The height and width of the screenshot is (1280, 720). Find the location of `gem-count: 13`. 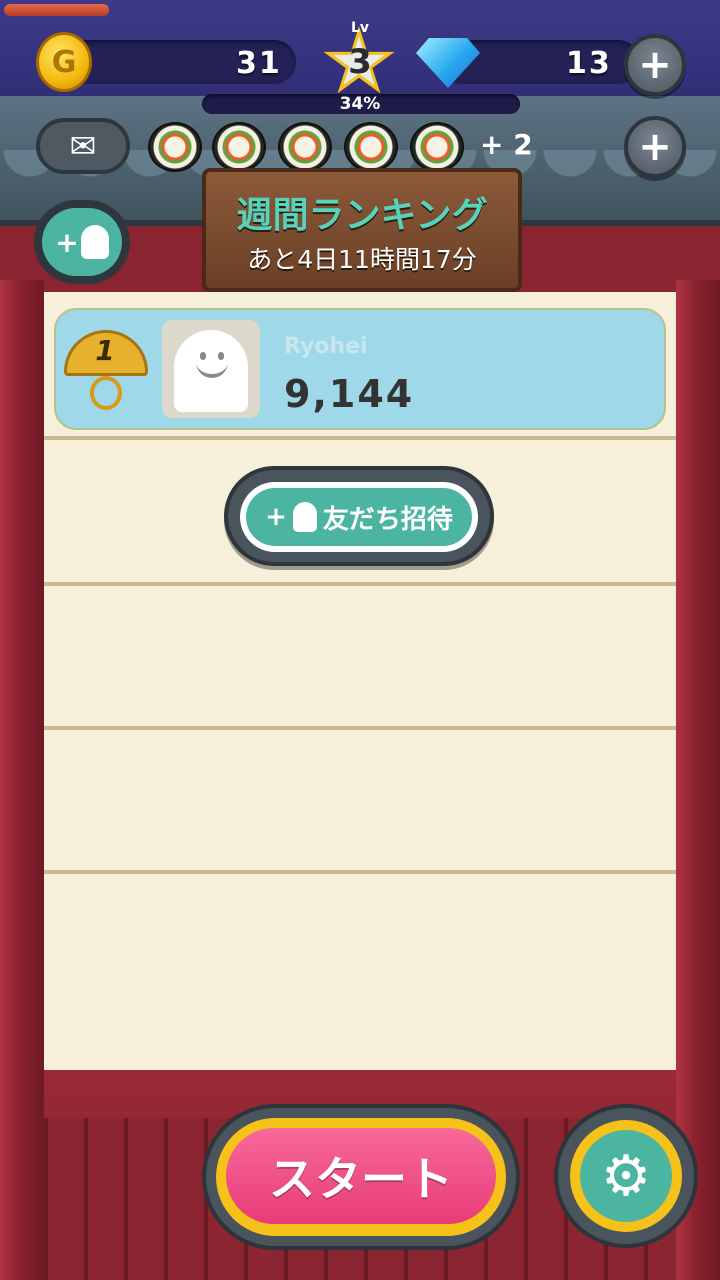

gem-count: 13 is located at coordinates (589, 63).